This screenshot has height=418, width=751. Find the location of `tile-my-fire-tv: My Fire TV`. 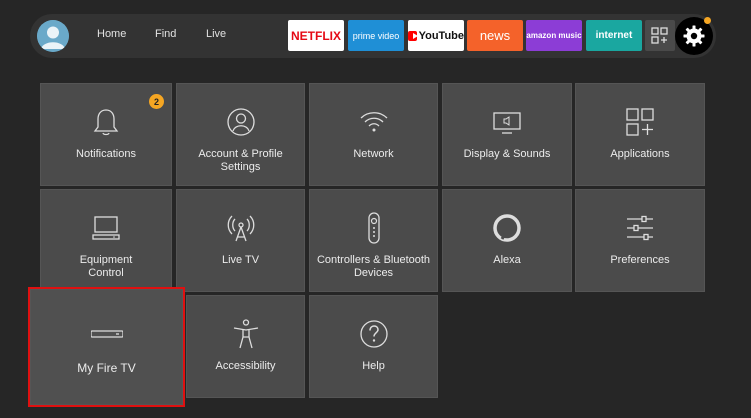

tile-my-fire-tv: My Fire TV is located at coordinates (106, 347).